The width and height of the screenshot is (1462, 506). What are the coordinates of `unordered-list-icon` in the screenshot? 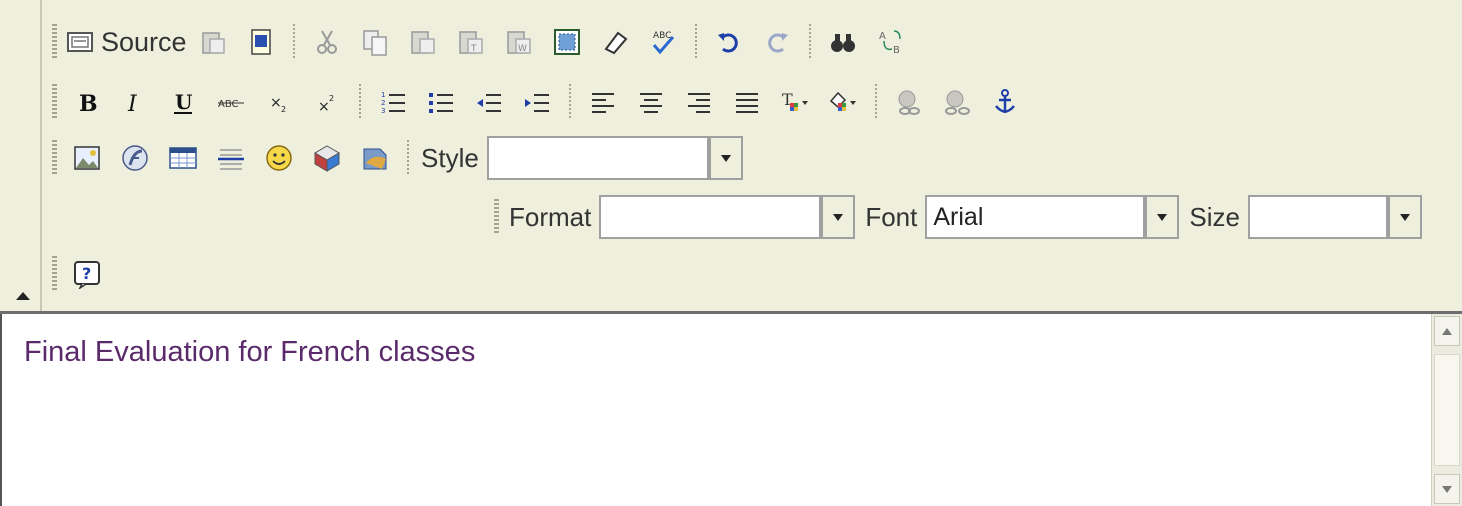 It's located at (441, 103).